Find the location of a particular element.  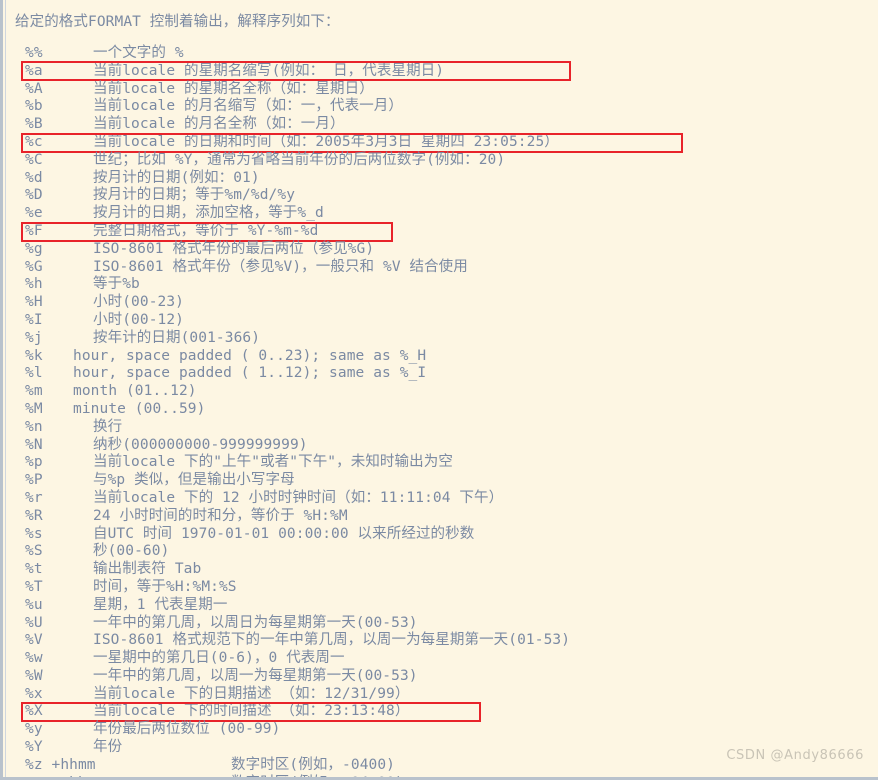

format-spec-description: 等于%b is located at coordinates (116, 284).